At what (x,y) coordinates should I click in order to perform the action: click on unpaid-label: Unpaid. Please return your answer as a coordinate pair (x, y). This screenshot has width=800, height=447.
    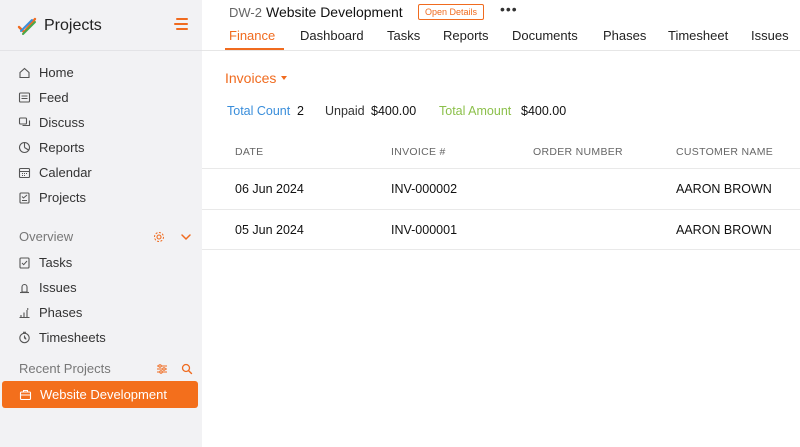
    Looking at the image, I should click on (345, 111).